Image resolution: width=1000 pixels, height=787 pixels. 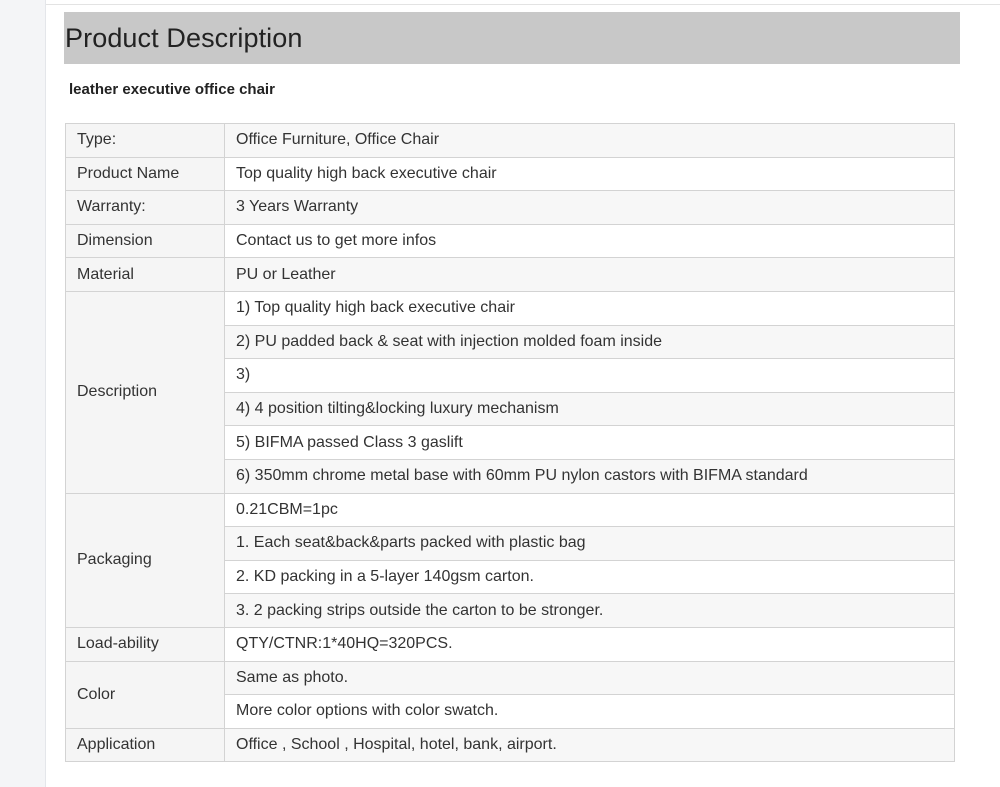 I want to click on spec-label: Description, so click(x=145, y=392).